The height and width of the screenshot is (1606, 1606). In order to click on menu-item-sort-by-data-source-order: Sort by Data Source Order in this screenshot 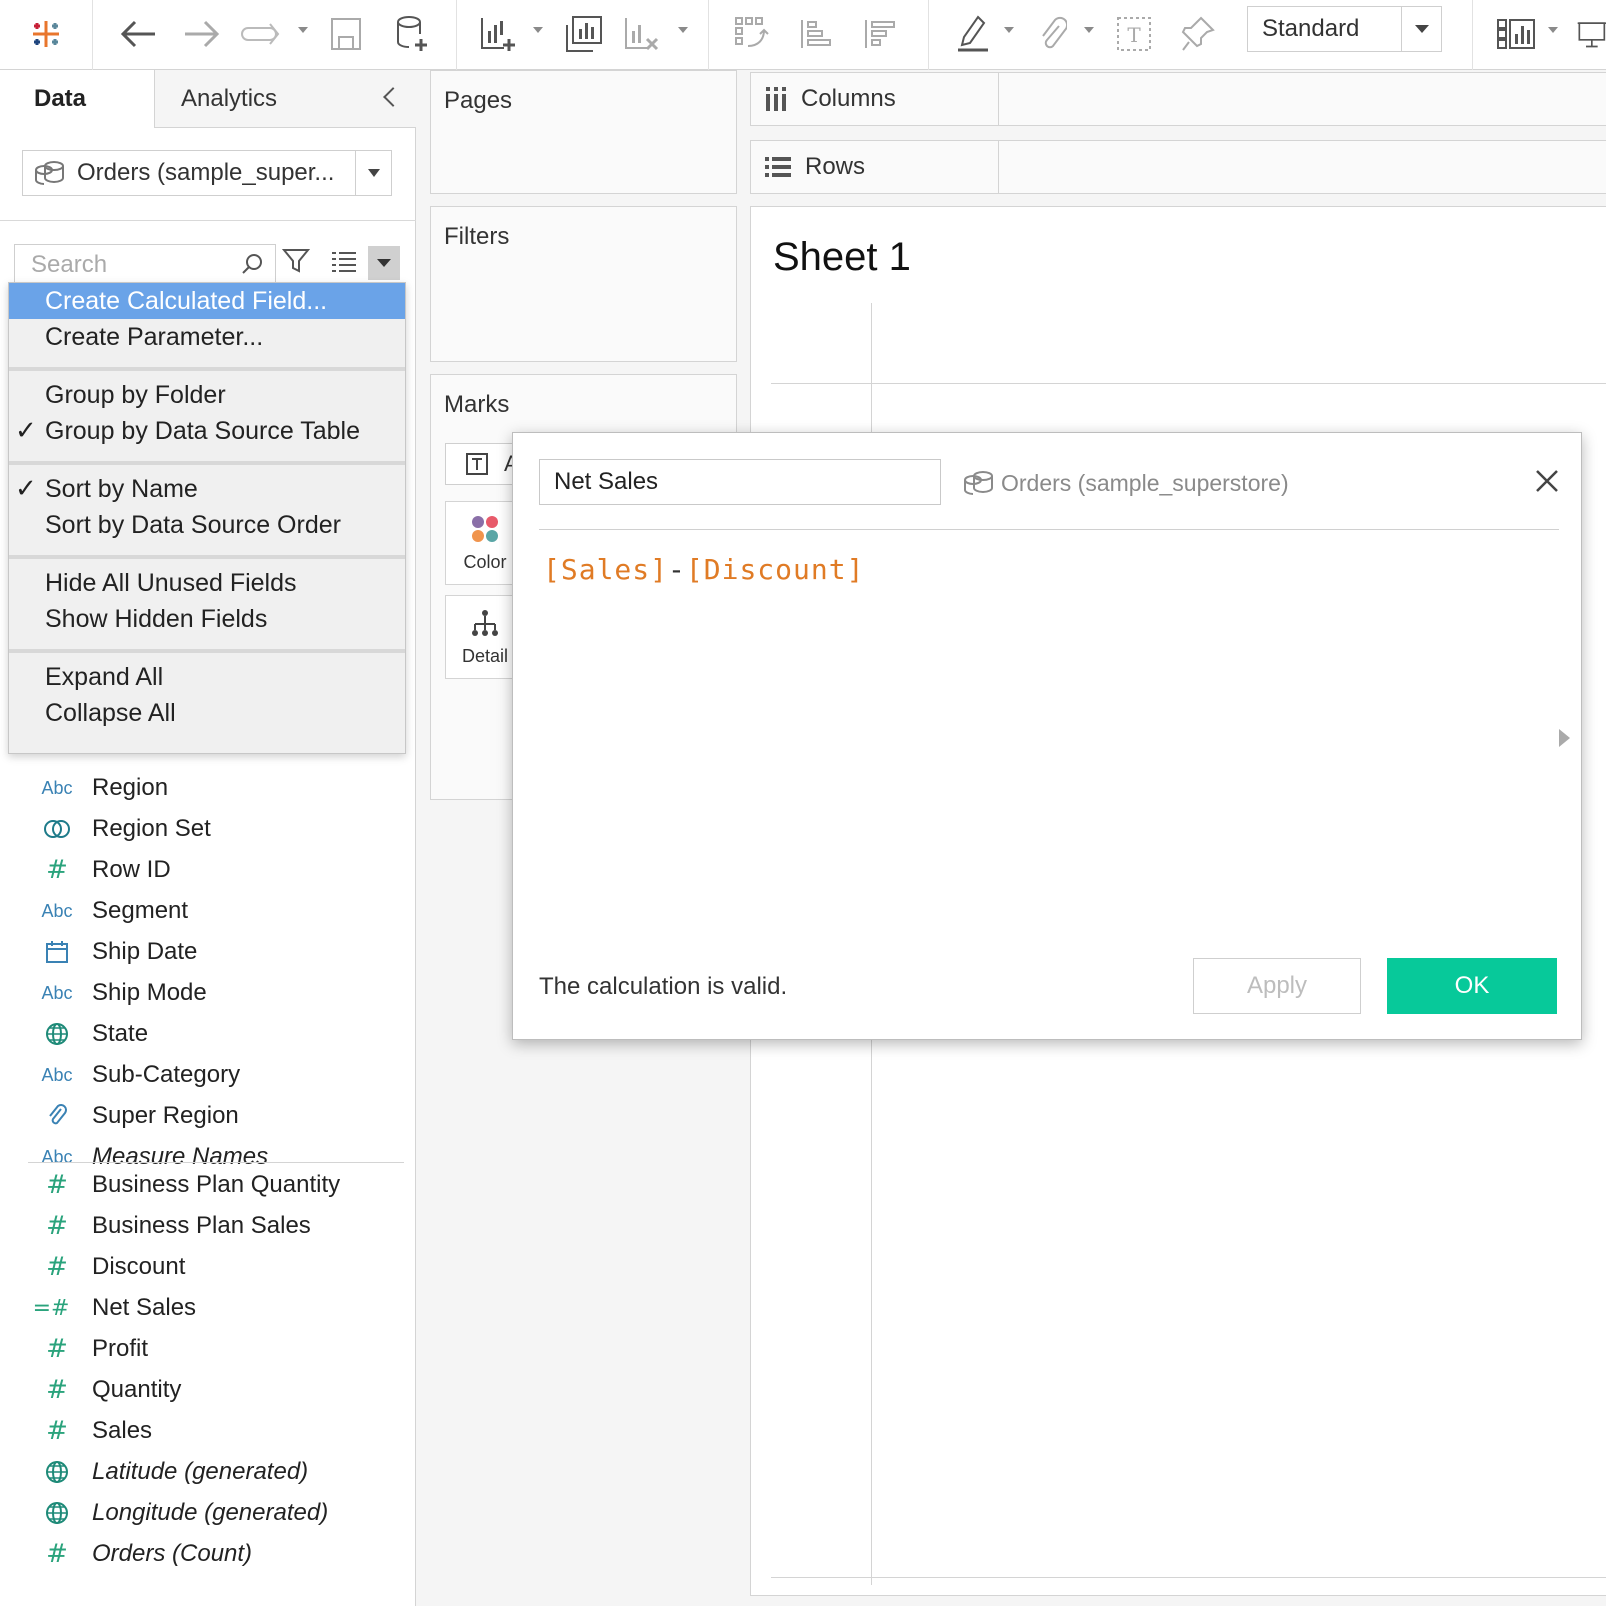, I will do `click(207, 525)`.